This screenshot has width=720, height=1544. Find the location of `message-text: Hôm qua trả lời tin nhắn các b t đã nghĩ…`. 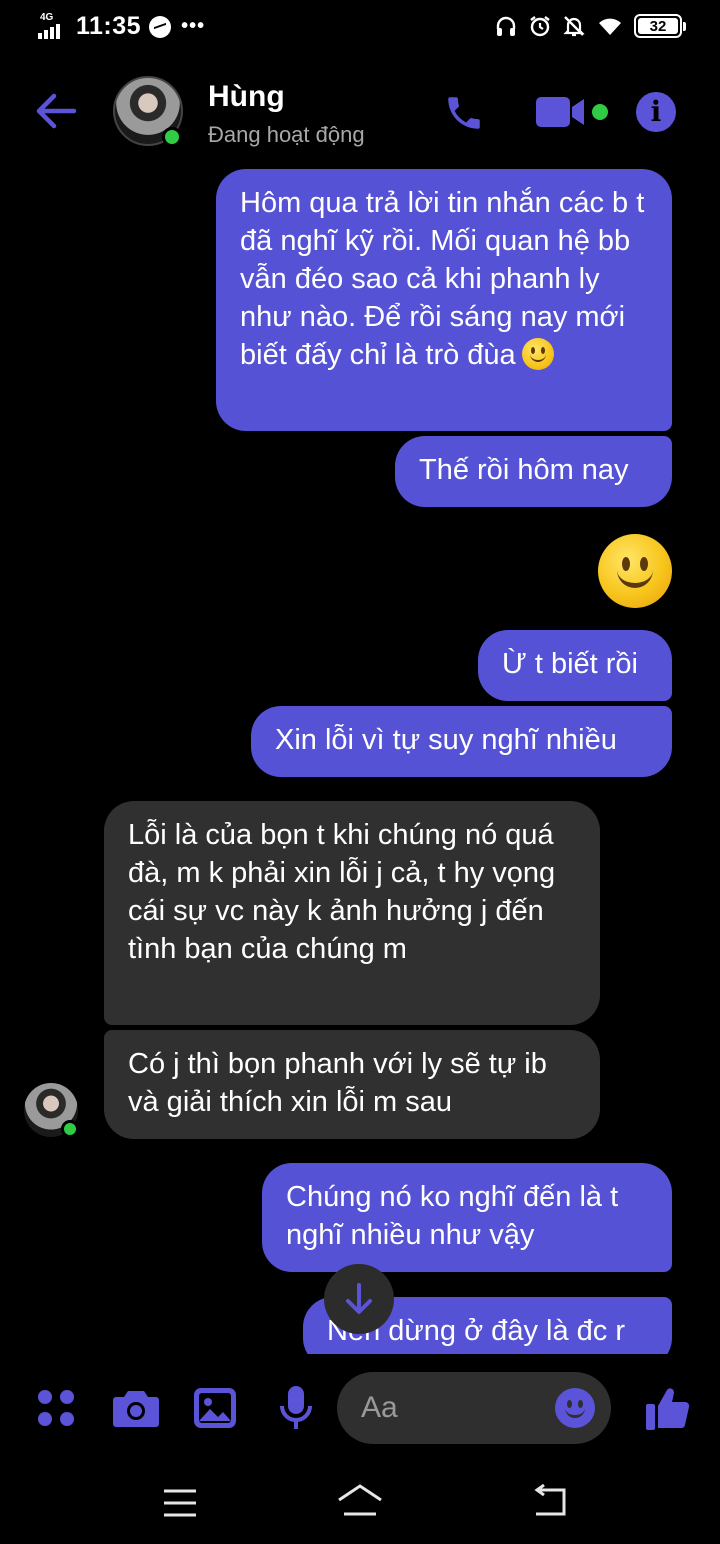

message-text: Hôm qua trả lời tin nhắn các b t đã nghĩ… is located at coordinates (442, 279).